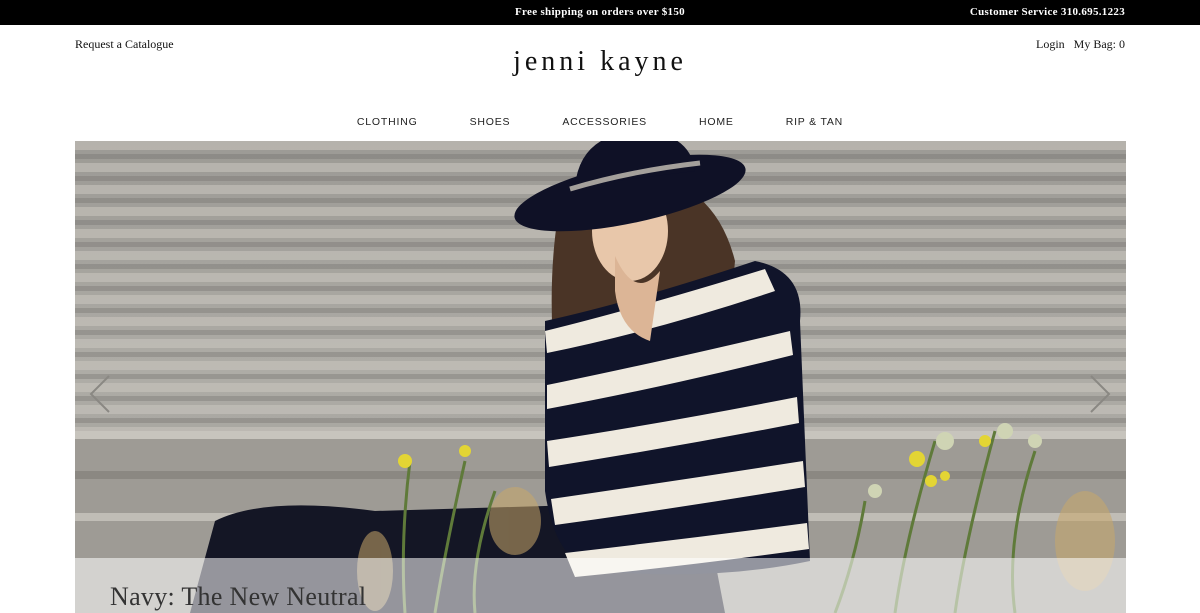  I want to click on nav-item-rip-and-tan: RIP & TAN, so click(814, 122).